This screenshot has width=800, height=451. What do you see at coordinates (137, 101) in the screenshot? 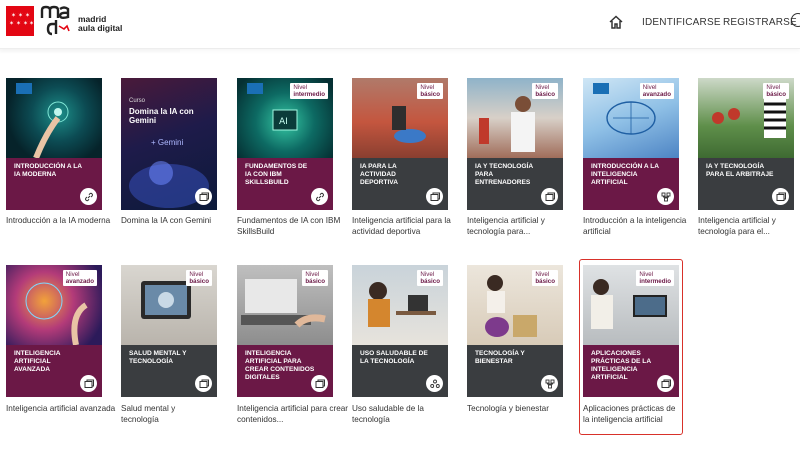
I see `cover-label: Curso` at bounding box center [137, 101].